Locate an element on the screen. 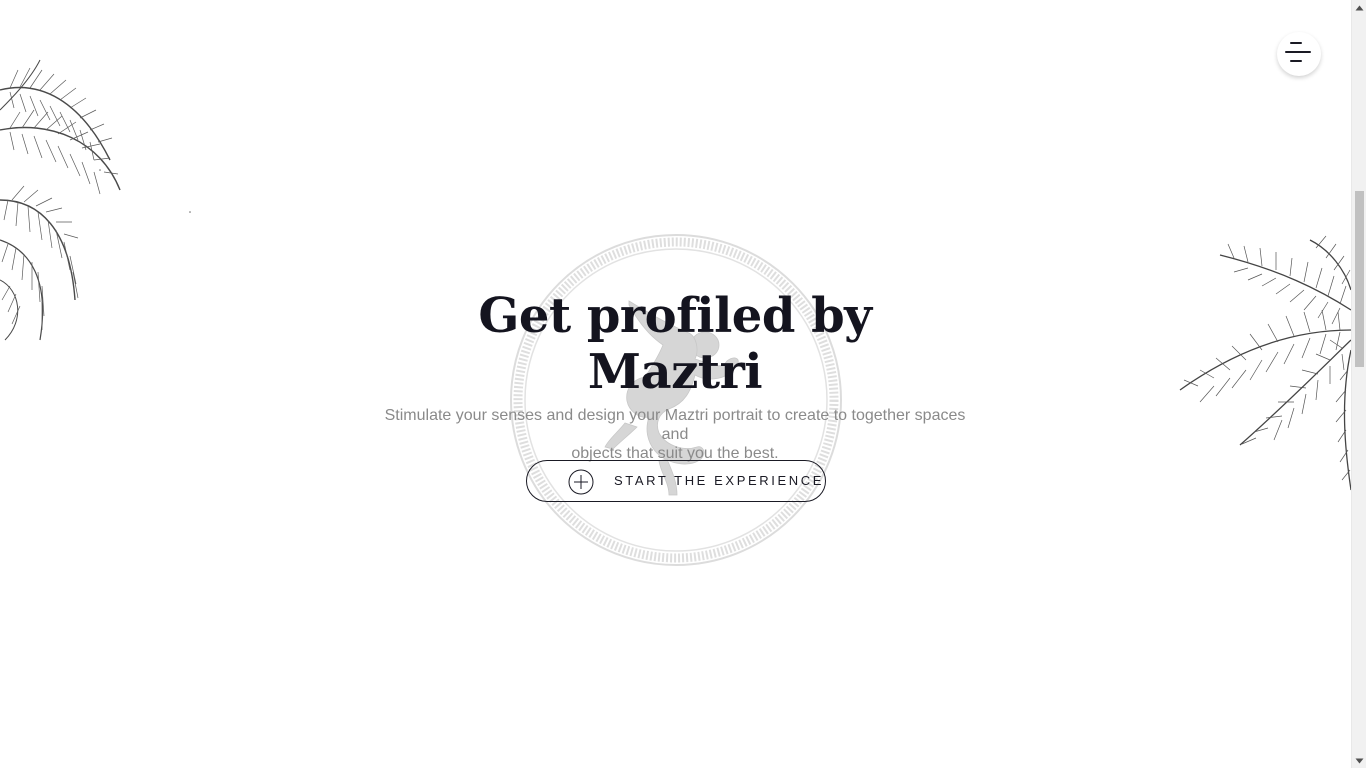 The height and width of the screenshot is (768, 1366). start-experience-button: START THE EXPERIENCE is located at coordinates (676, 481).